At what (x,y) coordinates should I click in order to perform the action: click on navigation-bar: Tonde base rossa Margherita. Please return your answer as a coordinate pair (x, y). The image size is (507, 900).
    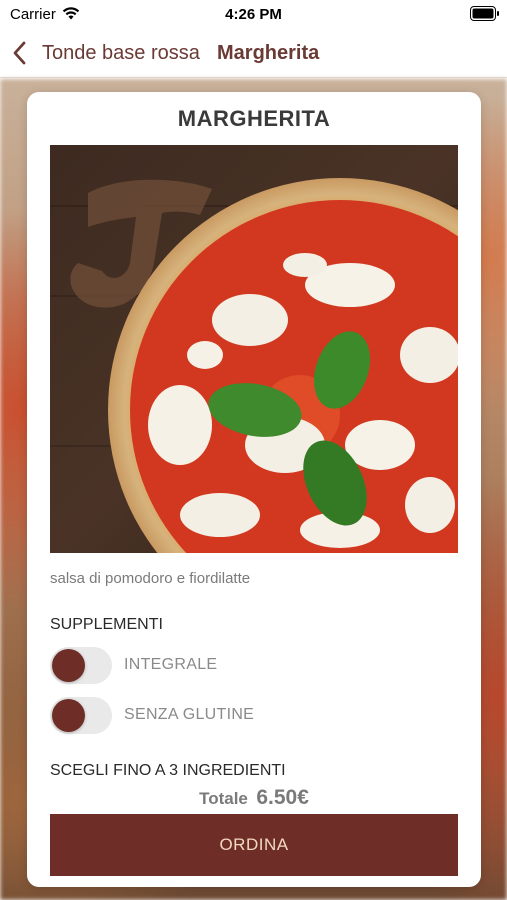
    Looking at the image, I should click on (253, 54).